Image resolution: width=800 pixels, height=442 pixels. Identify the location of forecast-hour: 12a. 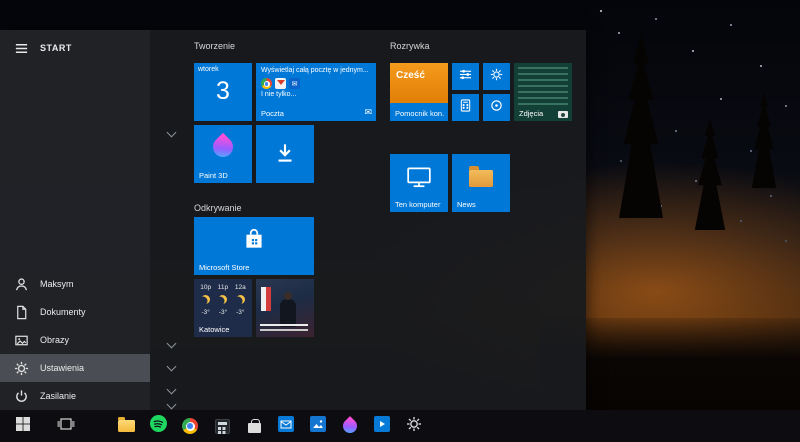
(240, 287).